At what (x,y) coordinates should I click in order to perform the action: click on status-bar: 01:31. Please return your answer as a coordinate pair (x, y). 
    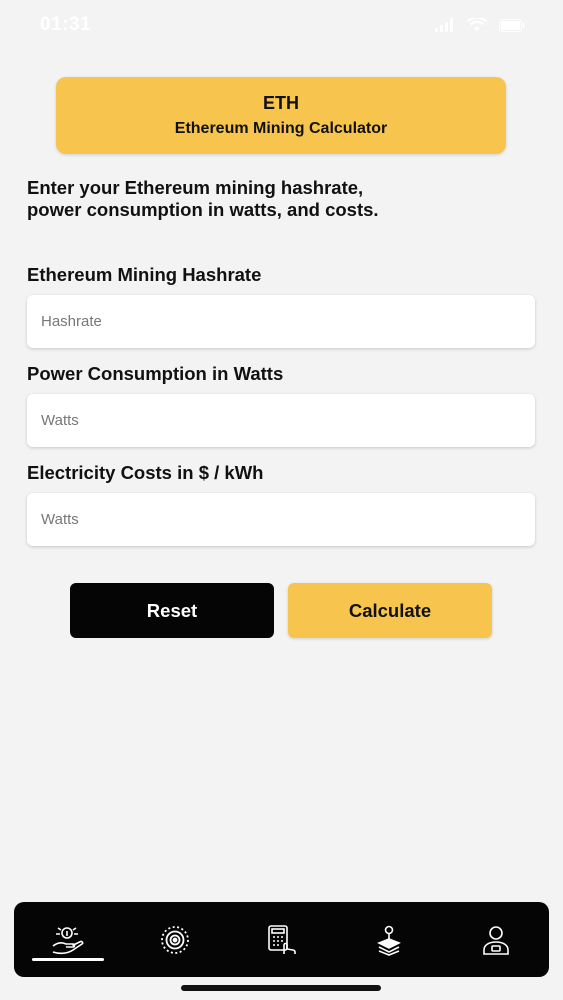
    Looking at the image, I should click on (281, 28).